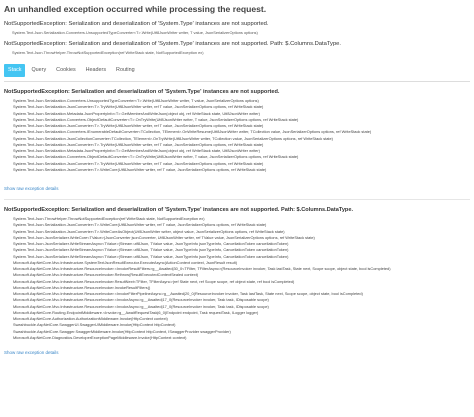 The image size is (474, 417). I want to click on tab-bar: Stack Query Cookies Headers Routing, so click(237, 70).